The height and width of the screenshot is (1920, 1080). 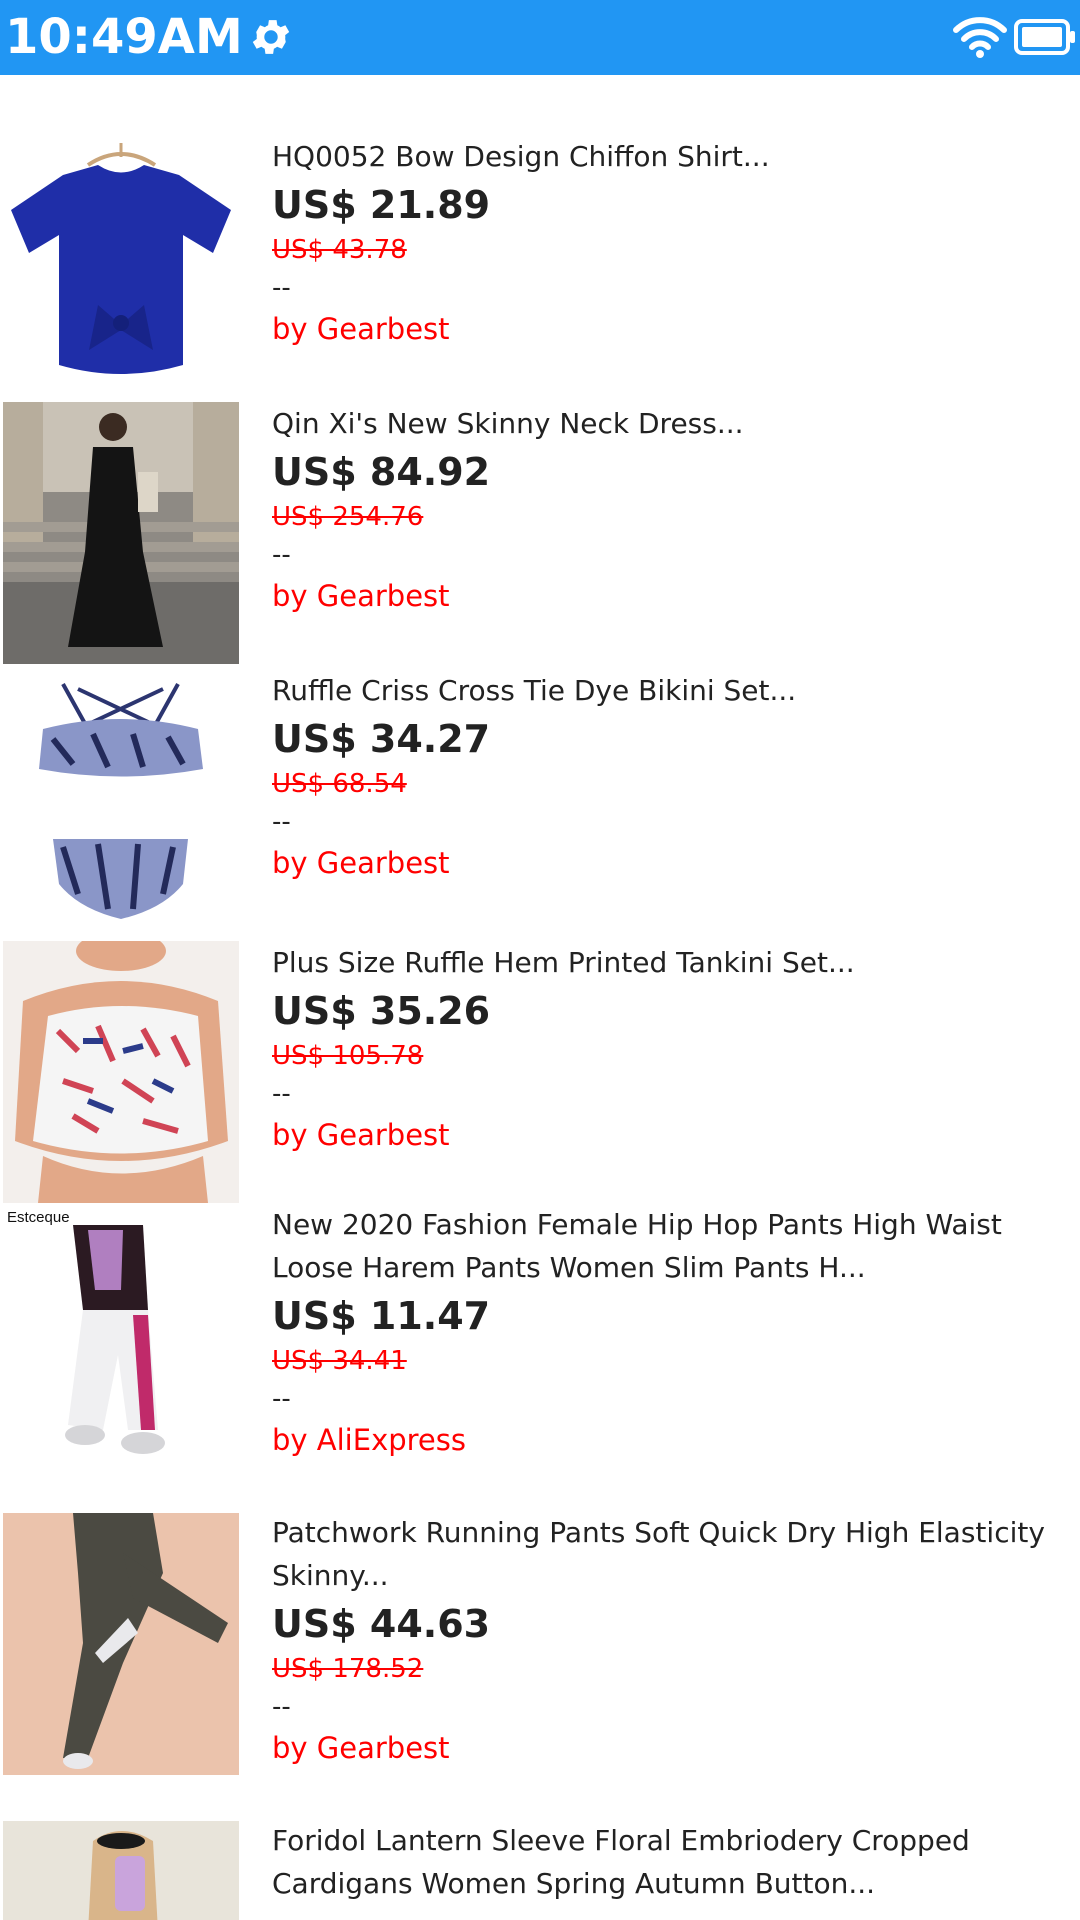 I want to click on product-price: US$ 21.89, so click(x=381, y=205).